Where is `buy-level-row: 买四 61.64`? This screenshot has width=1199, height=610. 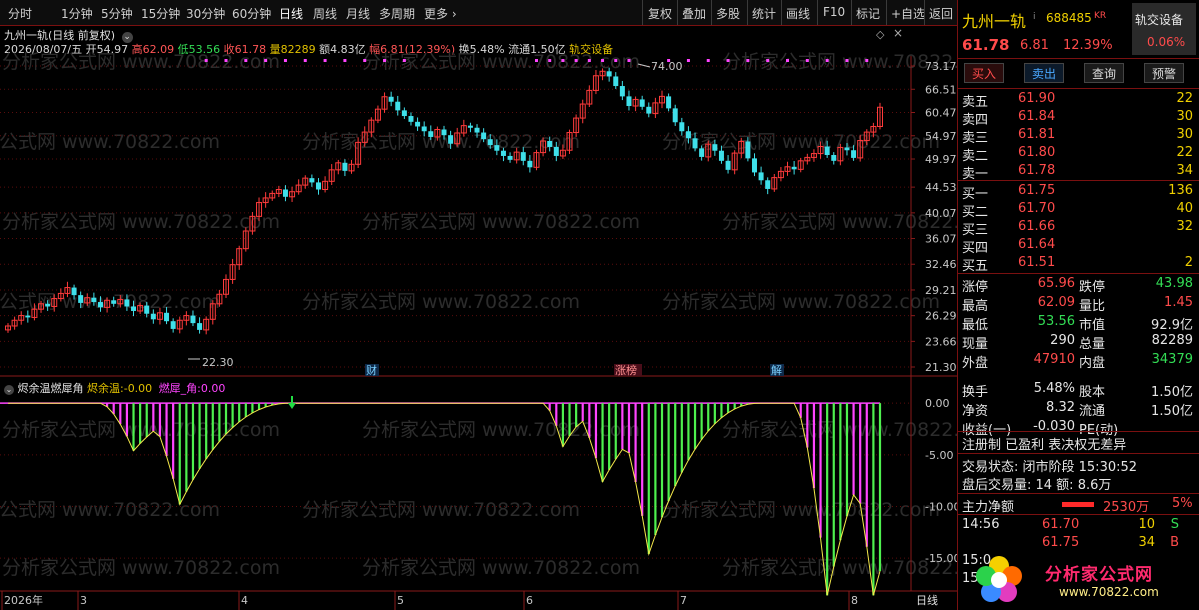 buy-level-row: 买四 61.64 is located at coordinates (1078, 246).